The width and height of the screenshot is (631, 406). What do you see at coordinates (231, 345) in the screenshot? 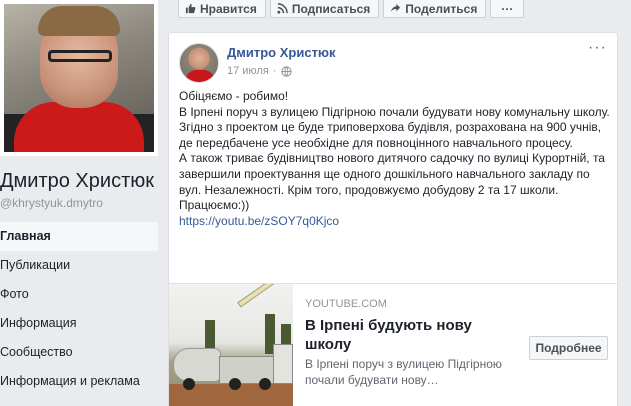
I see `preview-thumbnail` at bounding box center [231, 345].